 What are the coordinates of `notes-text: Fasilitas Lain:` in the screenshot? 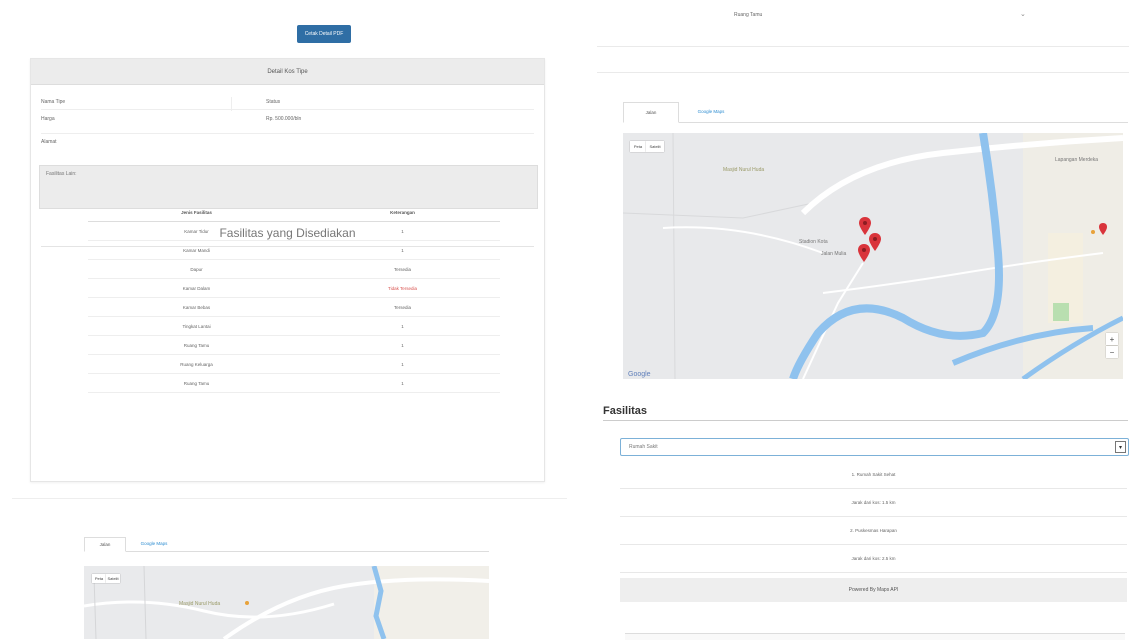 It's located at (61, 174).